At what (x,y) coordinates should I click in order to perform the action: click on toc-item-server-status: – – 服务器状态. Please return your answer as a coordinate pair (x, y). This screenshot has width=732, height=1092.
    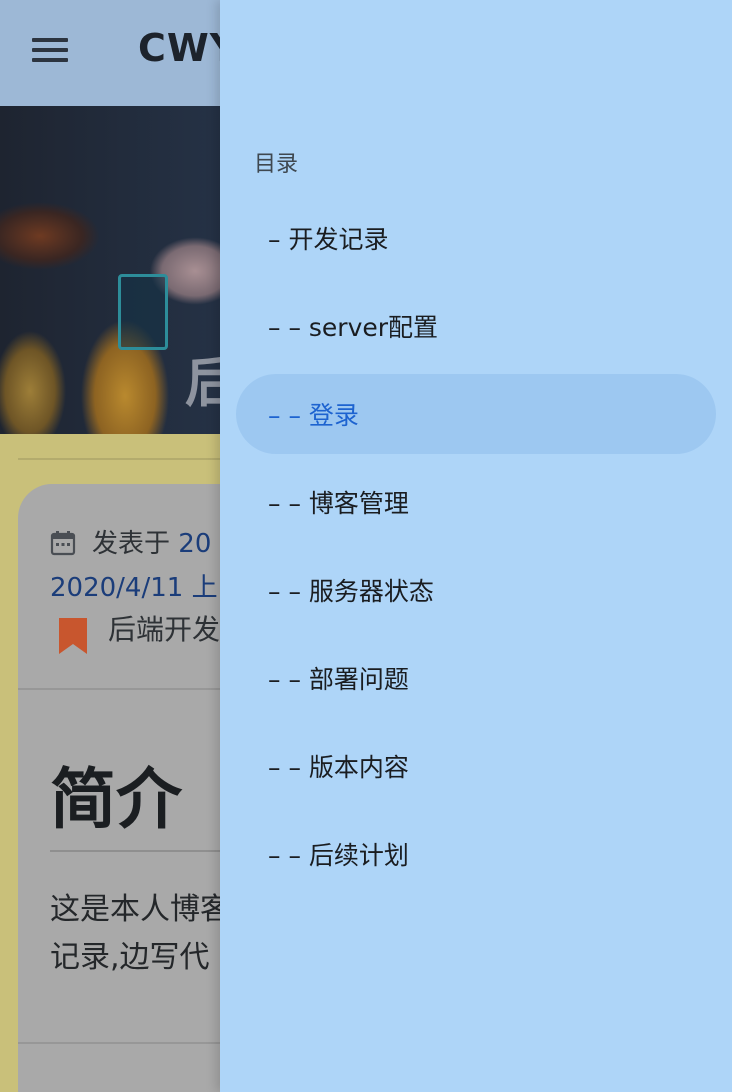
    Looking at the image, I should click on (476, 590).